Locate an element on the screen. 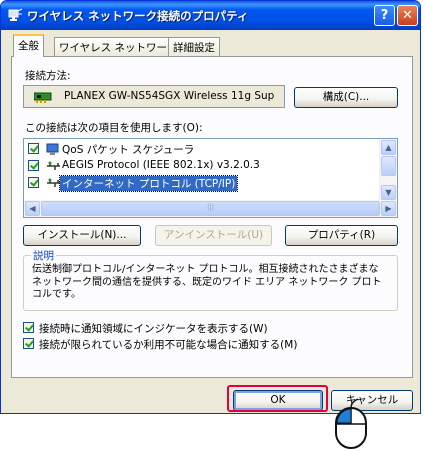  item-label: インターネット プロトコル (TCP/IP) is located at coordinates (148, 183).